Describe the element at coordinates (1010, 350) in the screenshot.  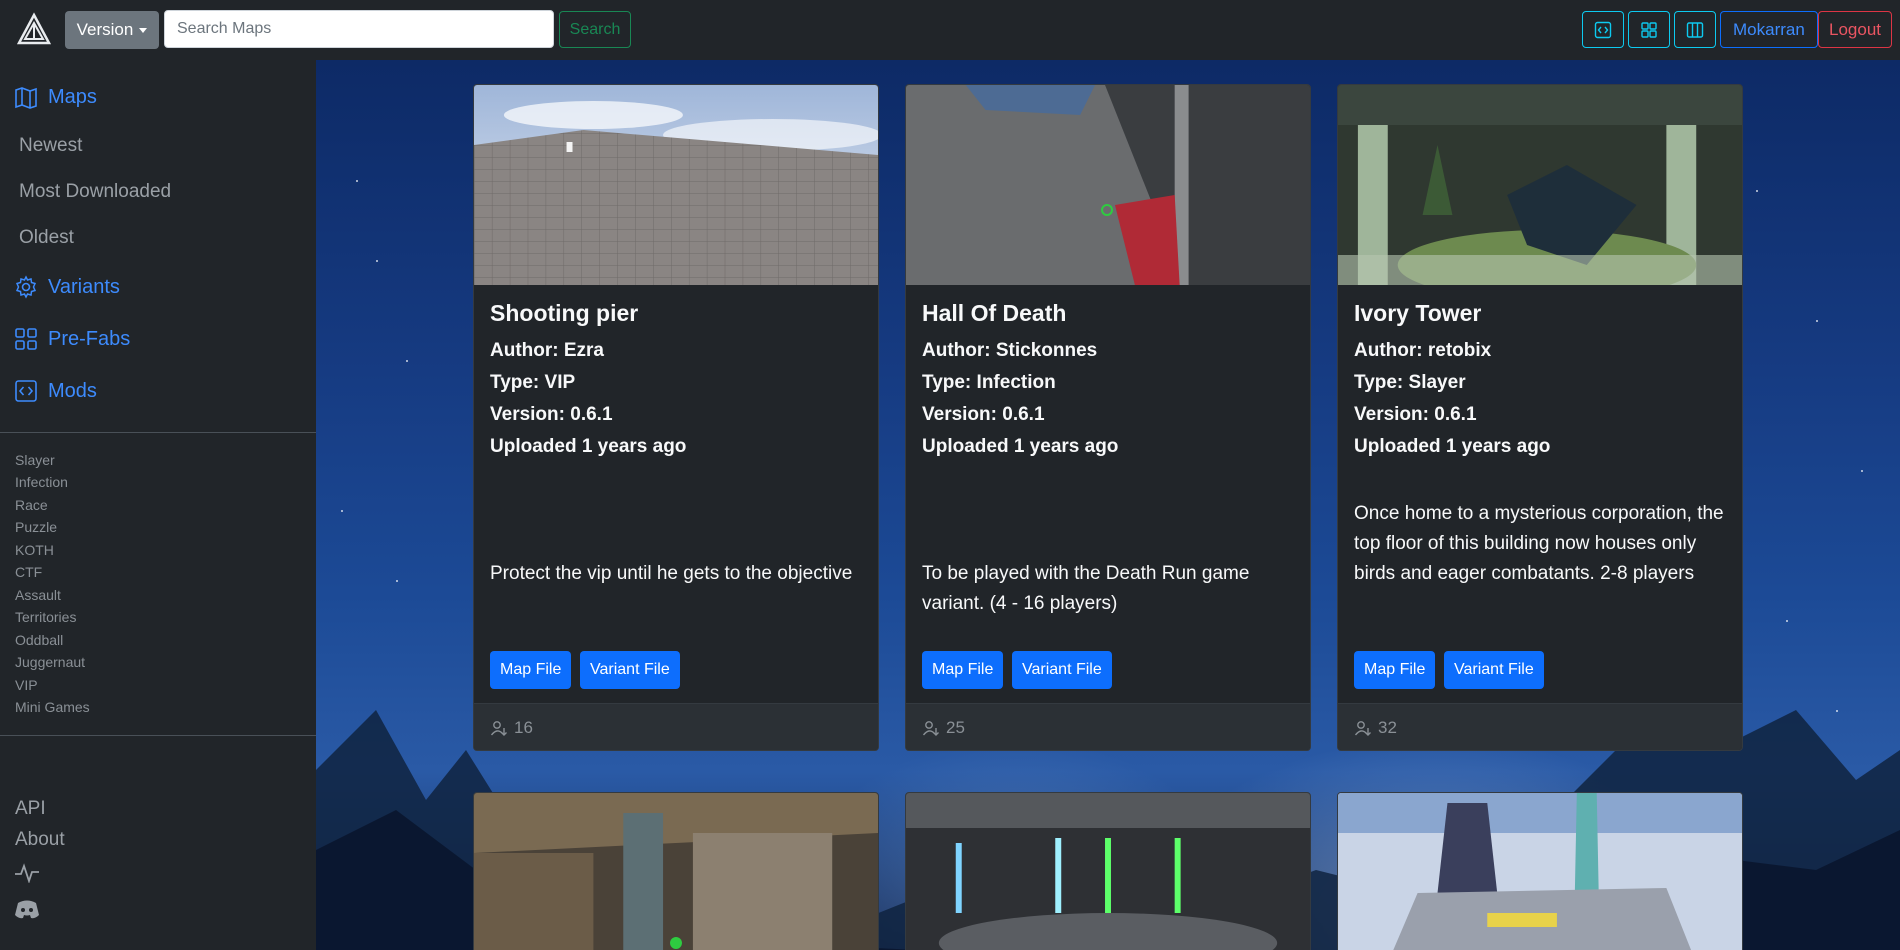
I see `map-author: Author: Stickonnes` at that location.